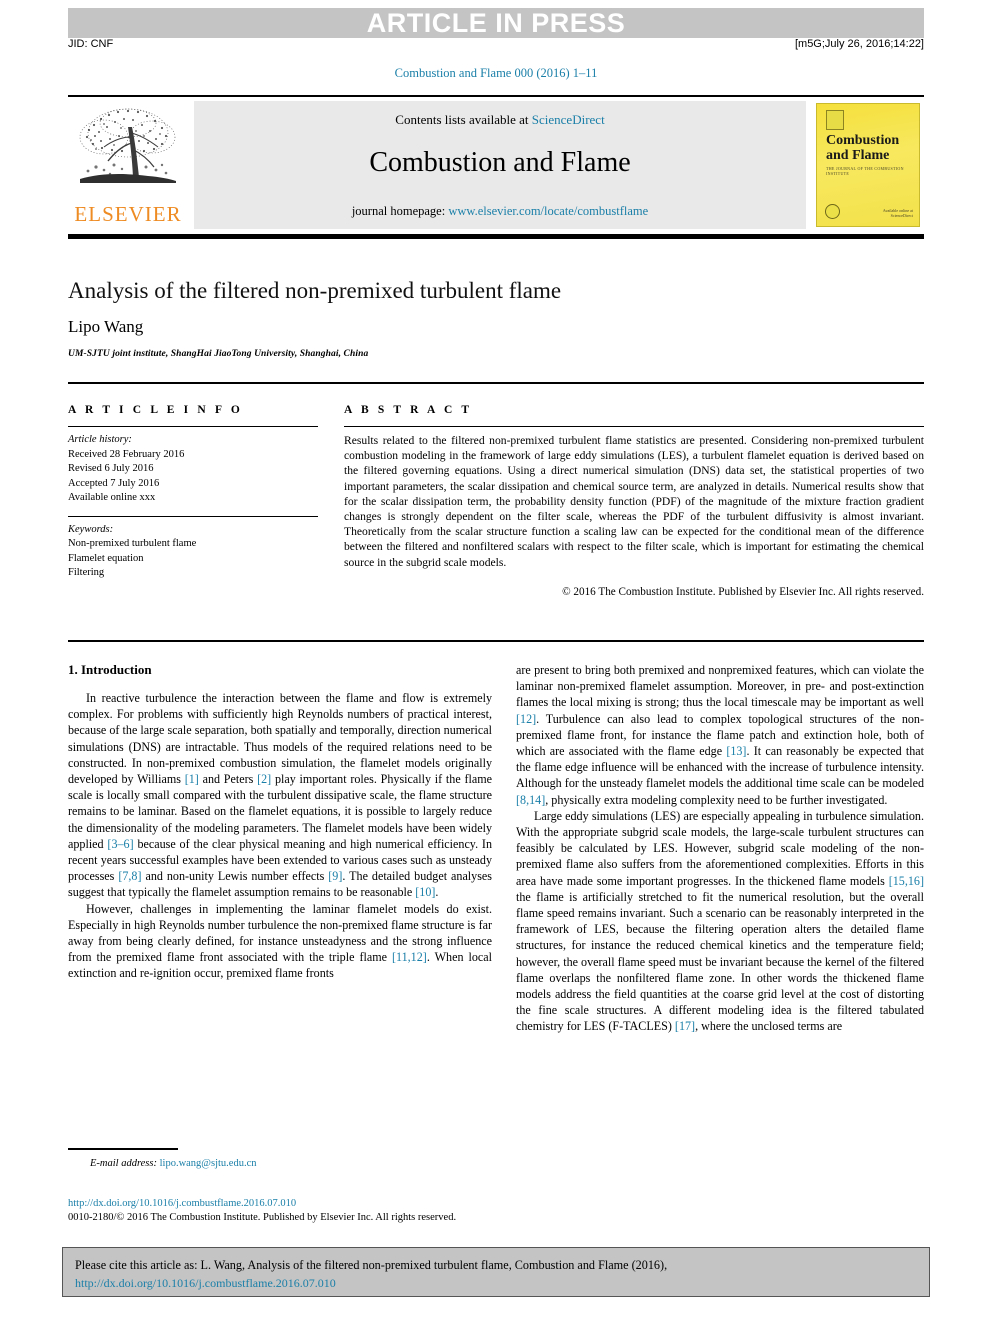 The height and width of the screenshot is (1323, 992). What do you see at coordinates (193, 426) in the screenshot?
I see `article-info-divider` at bounding box center [193, 426].